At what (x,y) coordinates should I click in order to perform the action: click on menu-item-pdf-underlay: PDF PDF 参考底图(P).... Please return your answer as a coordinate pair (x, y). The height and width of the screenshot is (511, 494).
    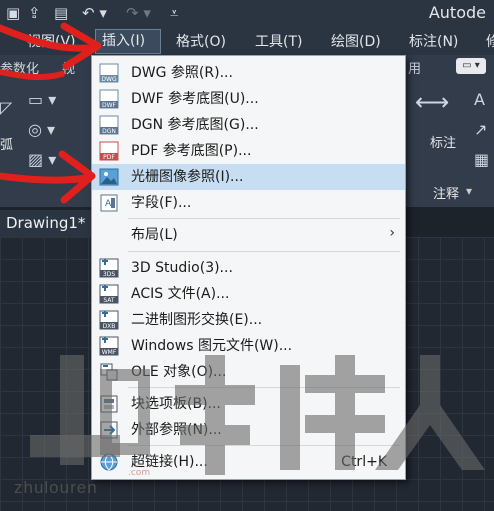
    Looking at the image, I should click on (248, 151).